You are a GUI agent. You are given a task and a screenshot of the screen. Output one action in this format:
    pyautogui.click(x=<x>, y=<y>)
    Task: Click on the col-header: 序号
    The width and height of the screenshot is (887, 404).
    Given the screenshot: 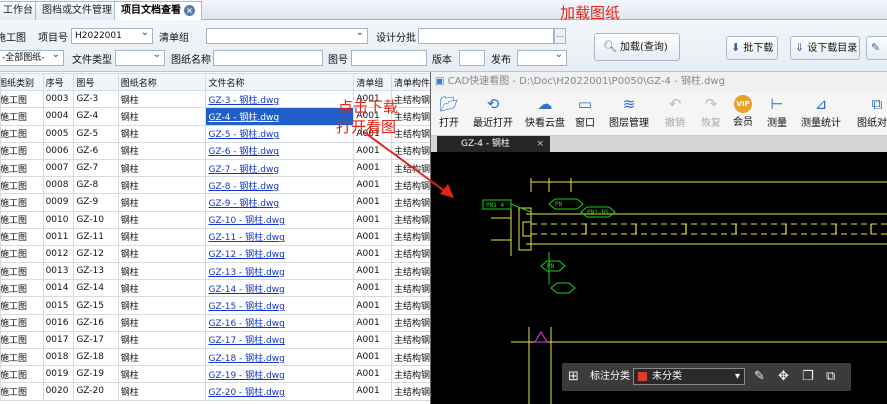 What is the action you would take?
    pyautogui.click(x=58, y=82)
    